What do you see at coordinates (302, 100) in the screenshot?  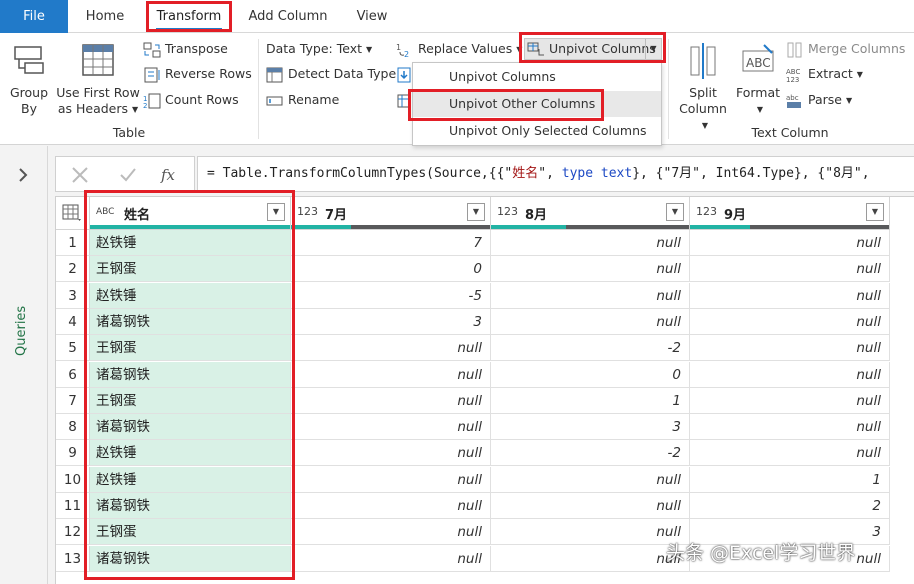 I see `rename-button: Rename` at bounding box center [302, 100].